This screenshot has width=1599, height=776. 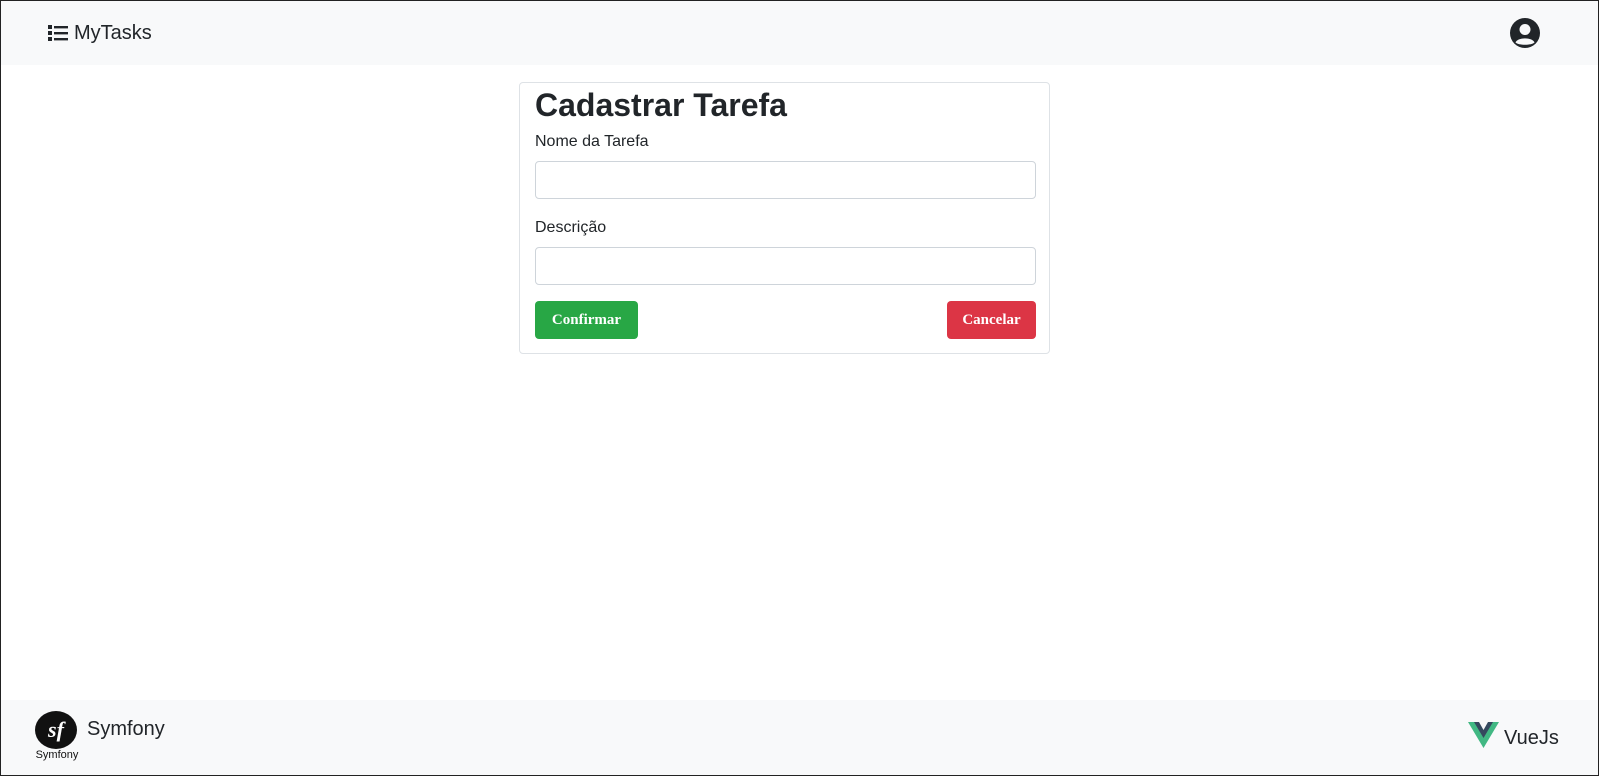 What do you see at coordinates (57, 755) in the screenshot?
I see `symfony-logo-caption: Symfony` at bounding box center [57, 755].